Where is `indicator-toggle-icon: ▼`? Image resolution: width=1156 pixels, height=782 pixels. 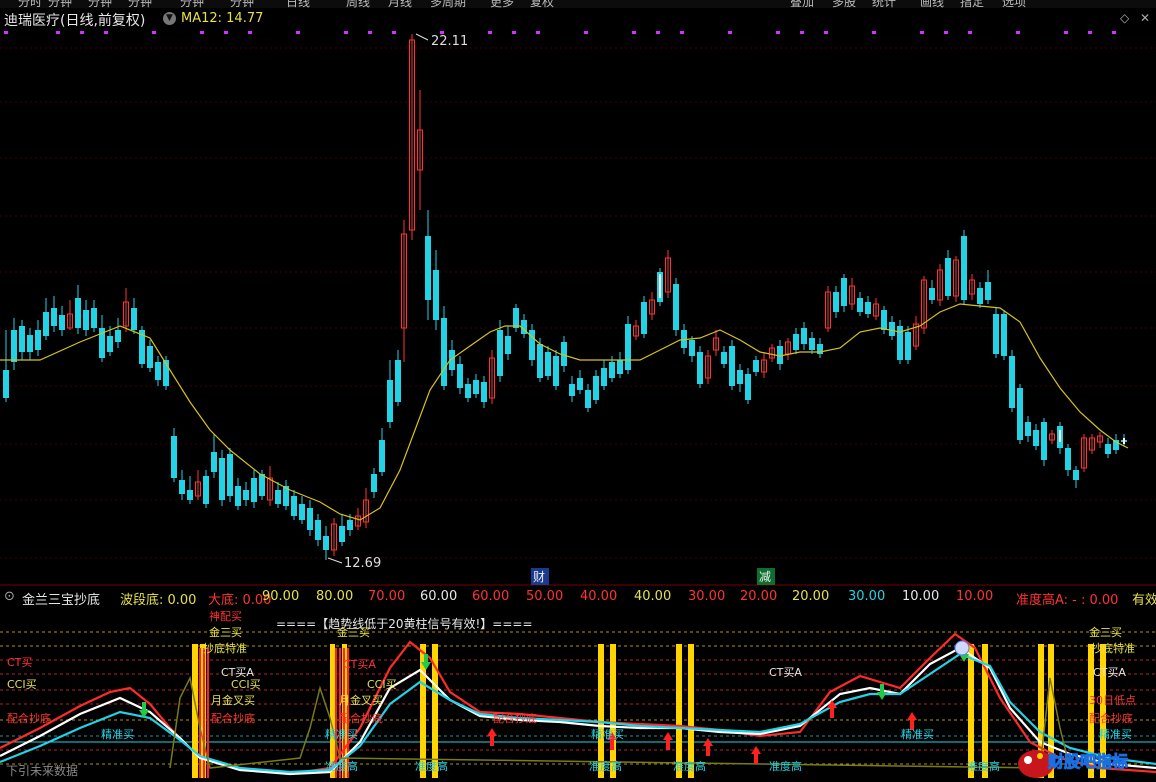 indicator-toggle-icon: ▼ is located at coordinates (169, 18).